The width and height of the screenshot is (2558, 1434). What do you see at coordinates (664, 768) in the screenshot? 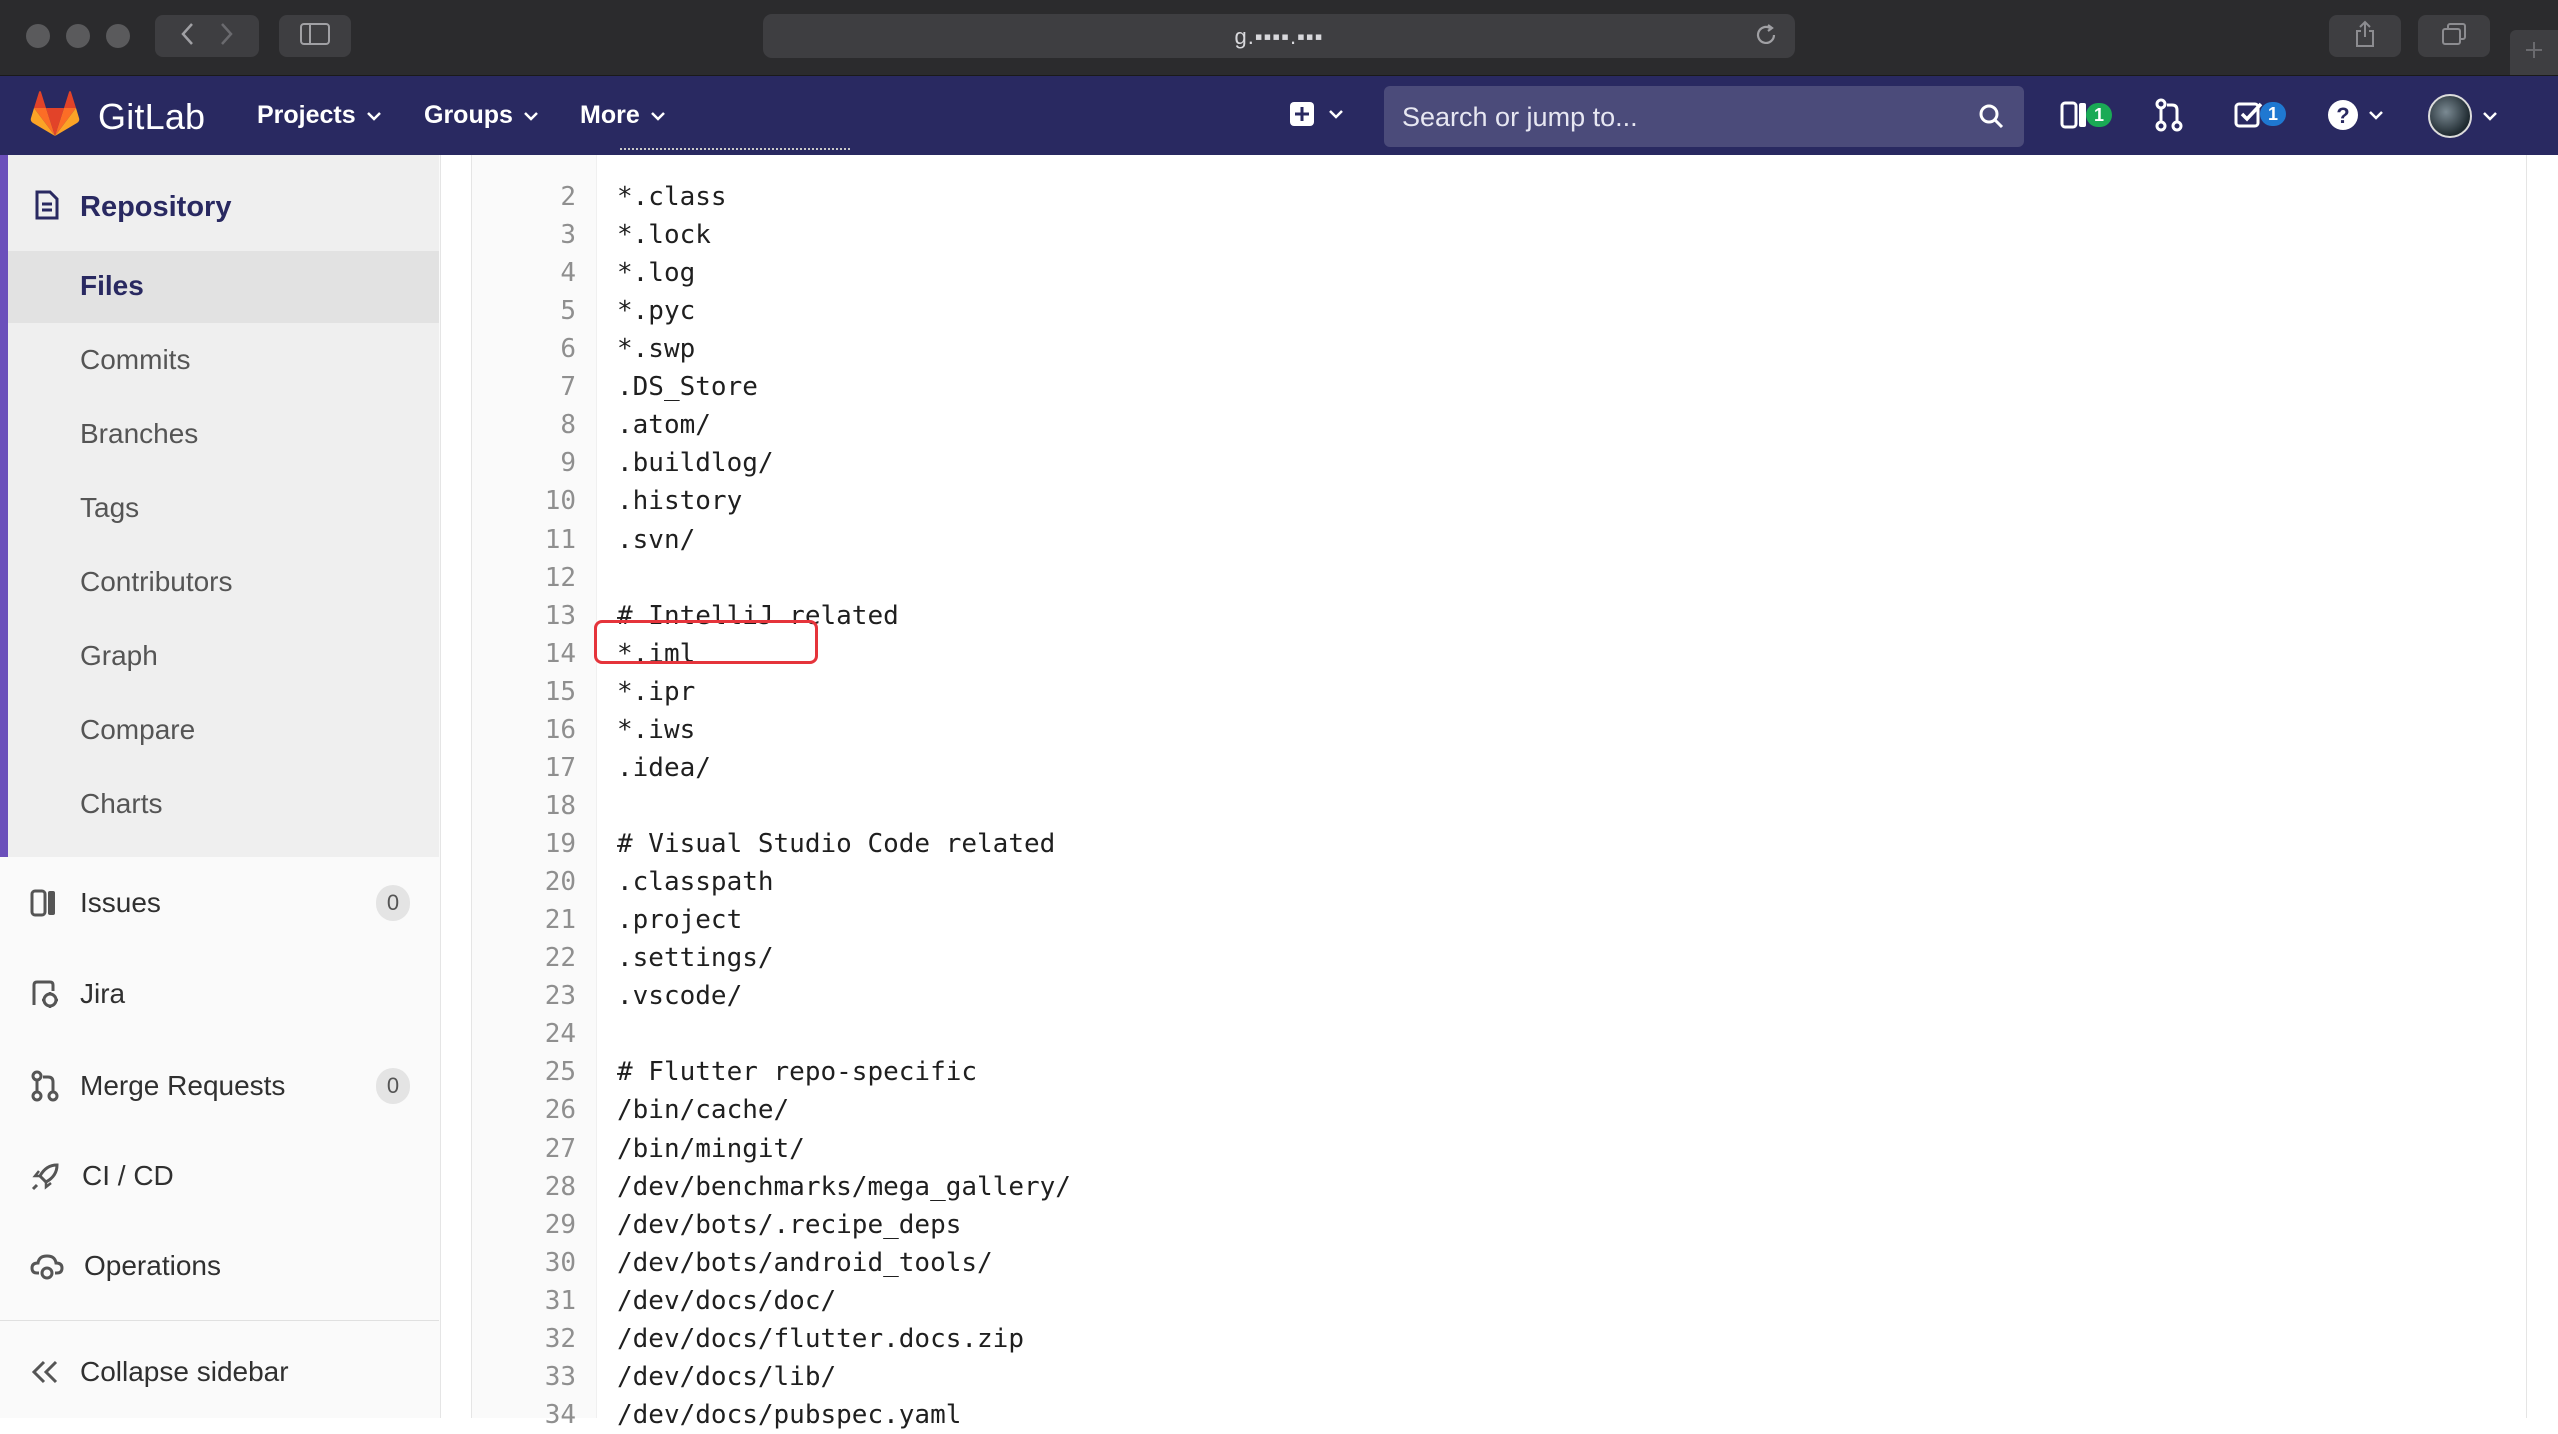
I see `code-line-text: .idea/` at bounding box center [664, 768].